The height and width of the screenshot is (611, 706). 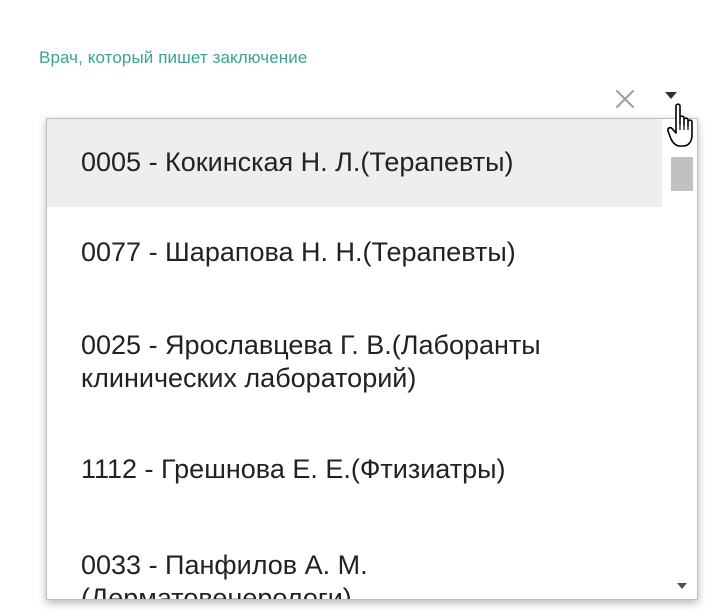 I want to click on dropdown-toggle-button, so click(x=671, y=95).